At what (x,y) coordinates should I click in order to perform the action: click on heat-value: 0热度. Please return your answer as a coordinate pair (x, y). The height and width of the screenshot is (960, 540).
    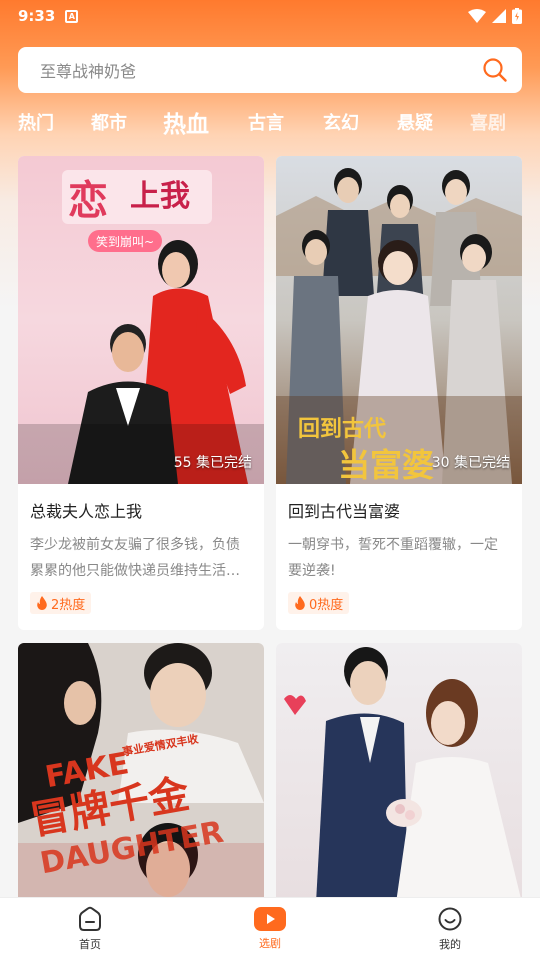
    Looking at the image, I should click on (326, 605).